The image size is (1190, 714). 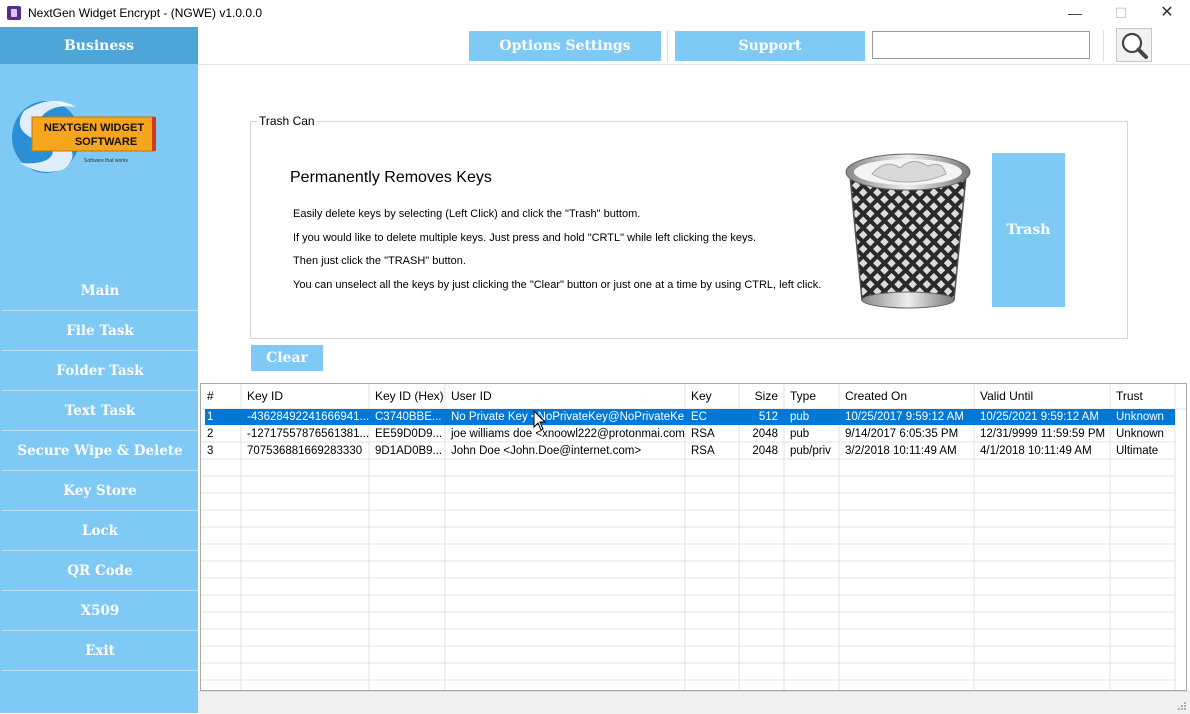 What do you see at coordinates (1075, 13) in the screenshot?
I see `minimize-button: —` at bounding box center [1075, 13].